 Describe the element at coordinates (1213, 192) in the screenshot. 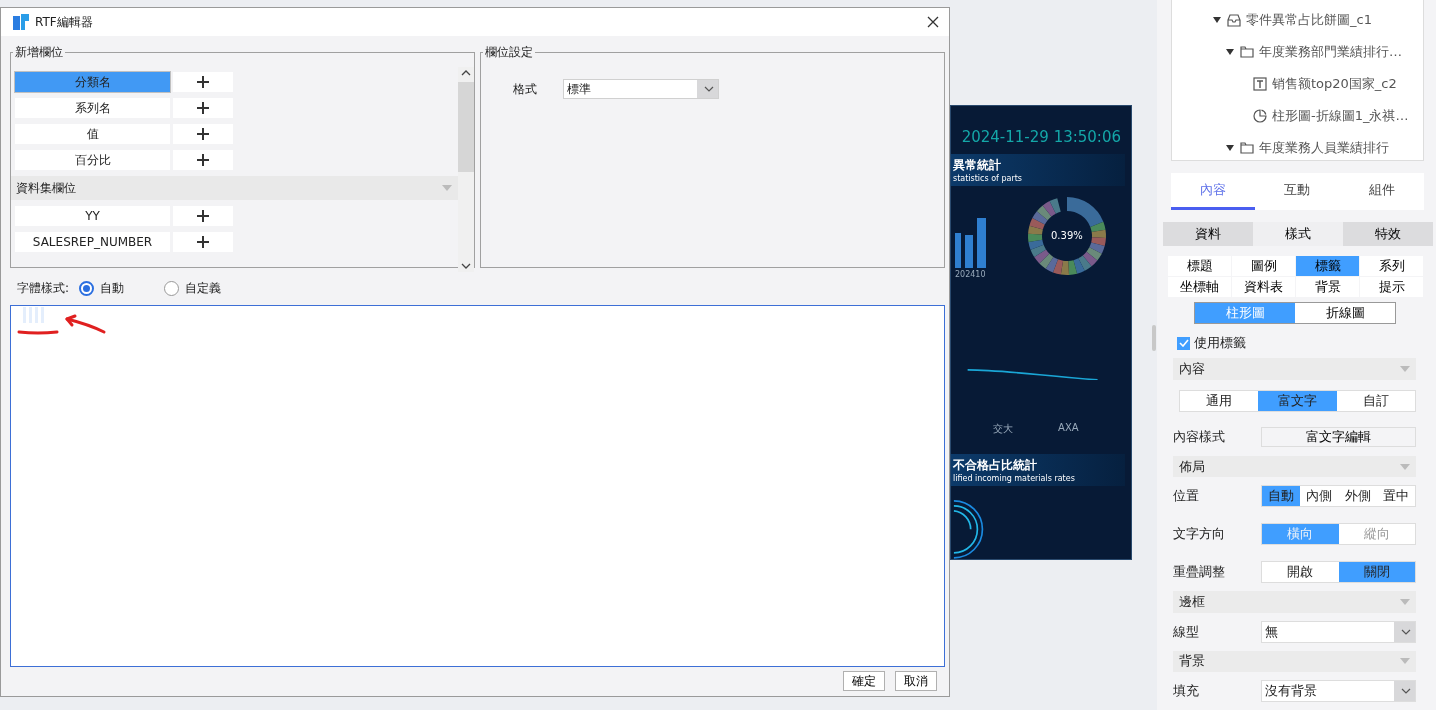

I see `tab: 內容` at that location.